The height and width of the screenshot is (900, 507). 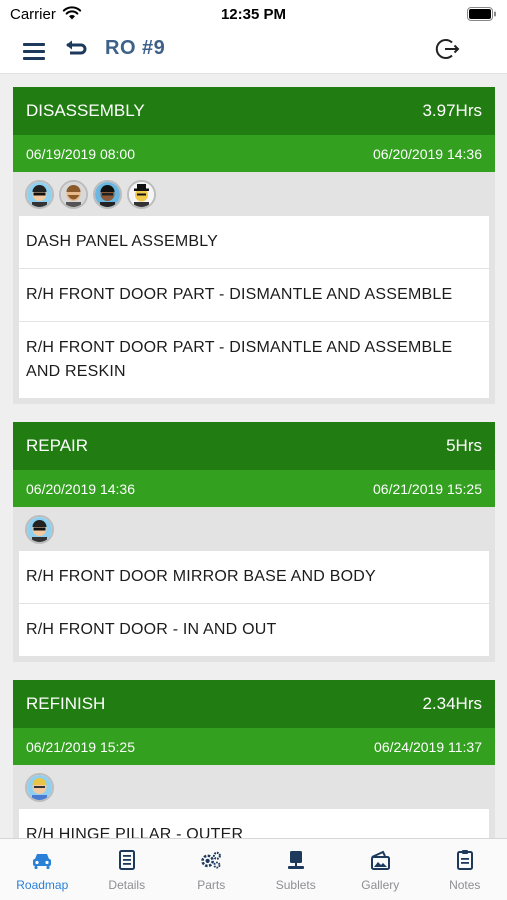 What do you see at coordinates (39, 787) in the screenshot?
I see `blonde-avatar` at bounding box center [39, 787].